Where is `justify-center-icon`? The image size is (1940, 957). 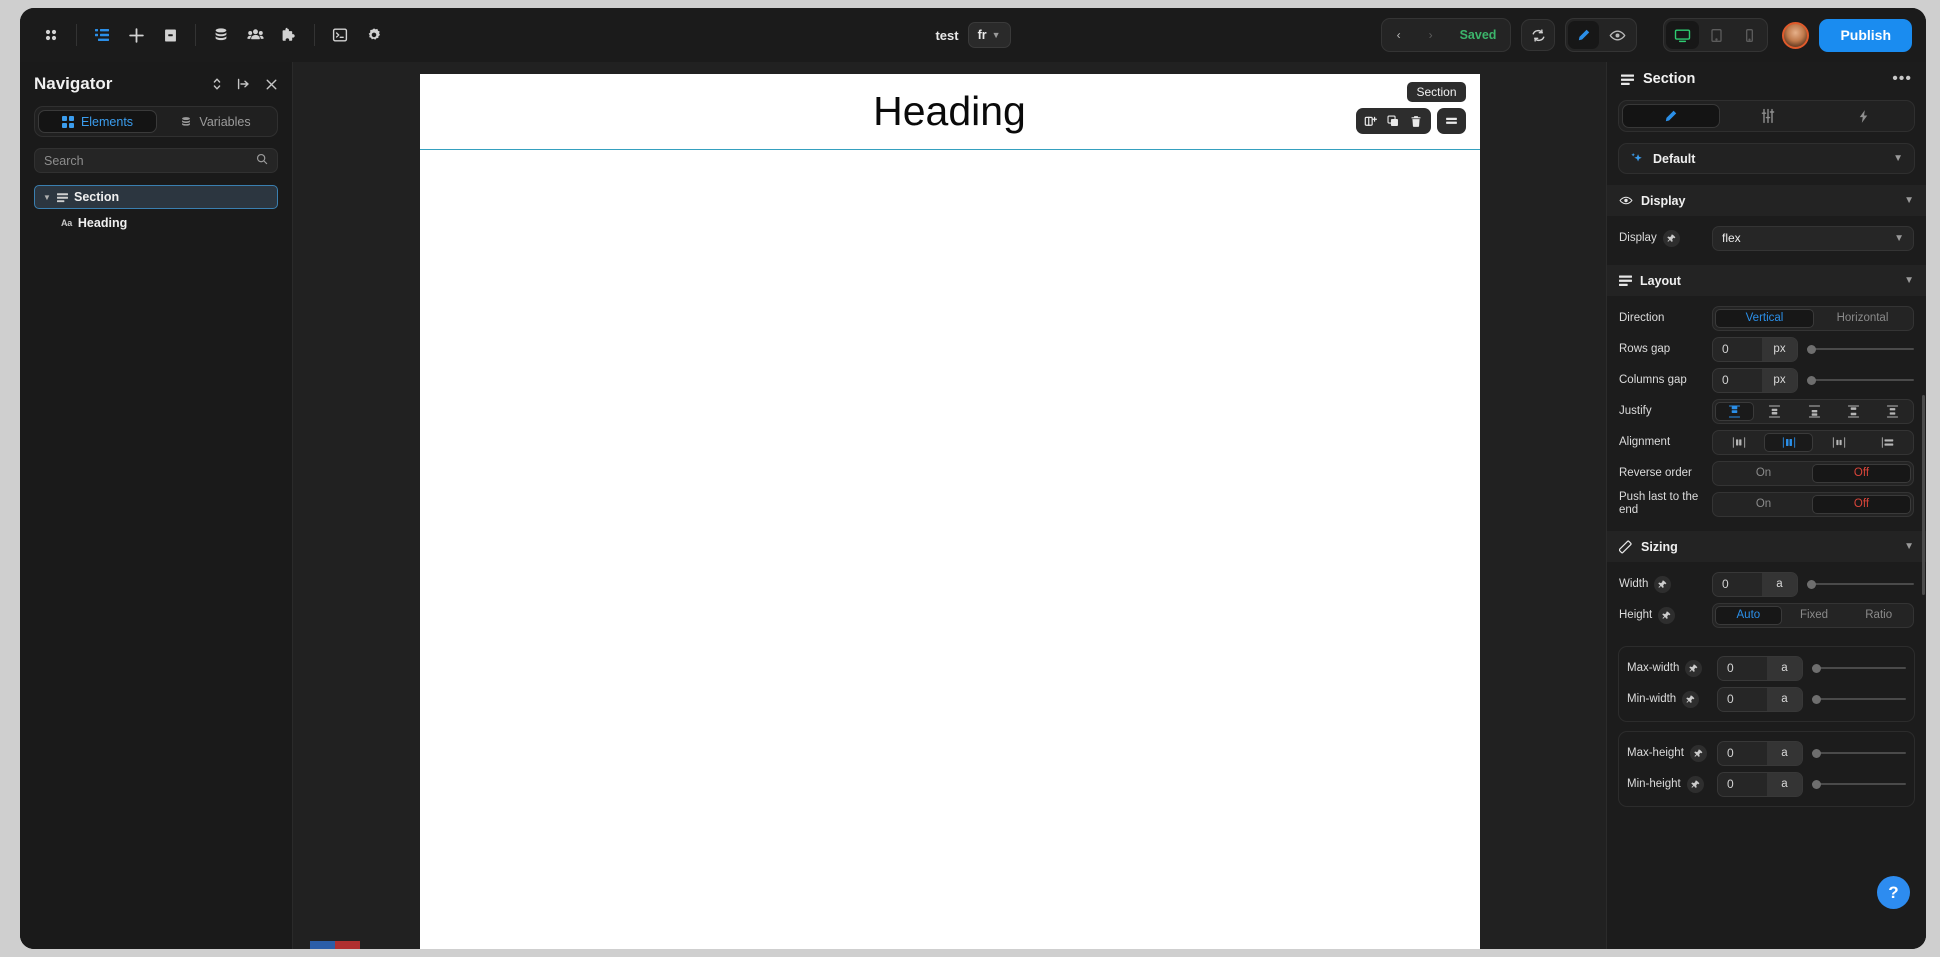
justify-center-icon is located at coordinates (1774, 411).